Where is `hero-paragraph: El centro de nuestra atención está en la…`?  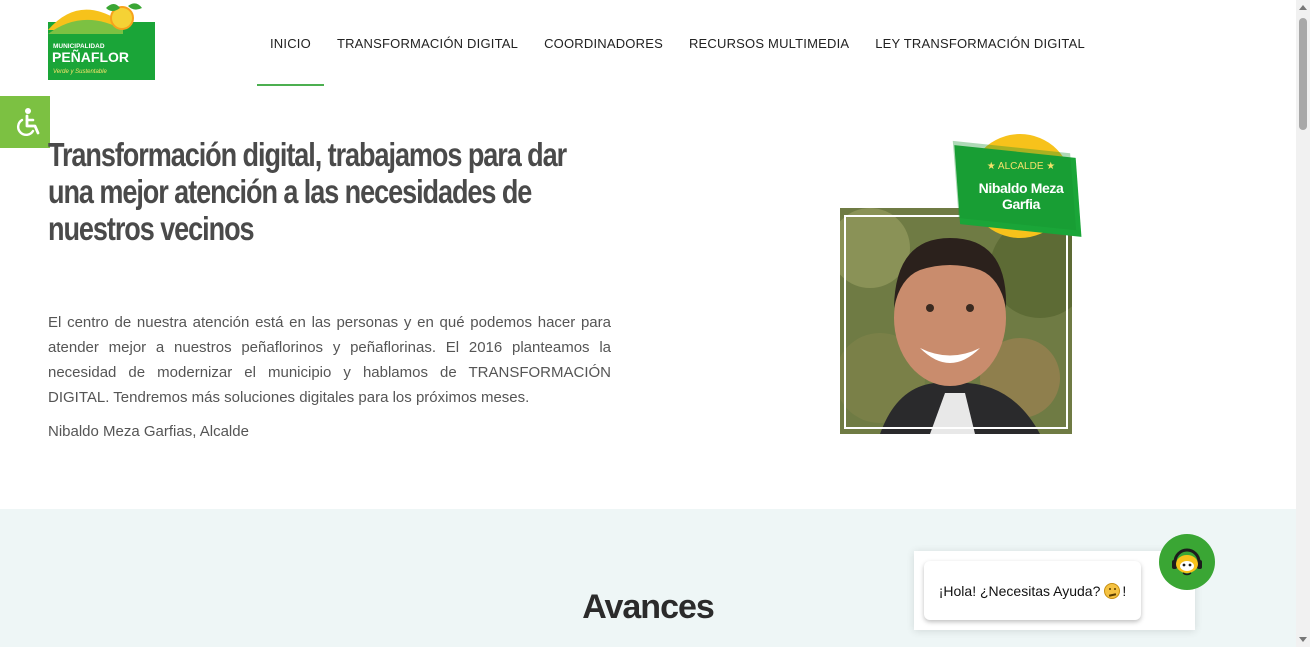
hero-paragraph: El centro de nuestra atención está en la… is located at coordinates (329, 360).